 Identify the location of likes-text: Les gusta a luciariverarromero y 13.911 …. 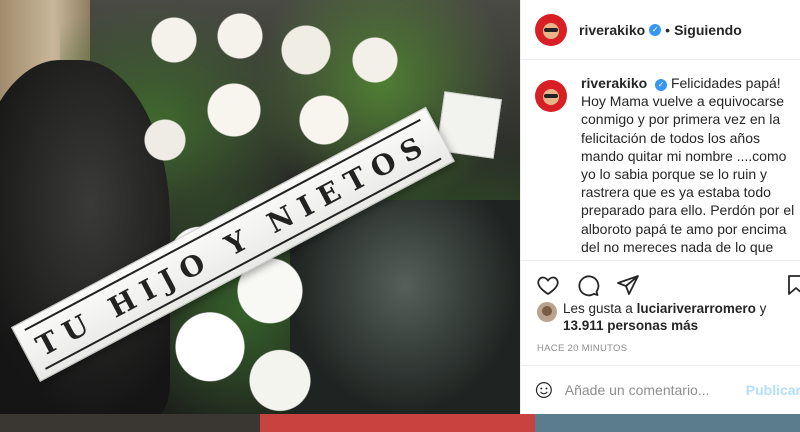
(680, 317).